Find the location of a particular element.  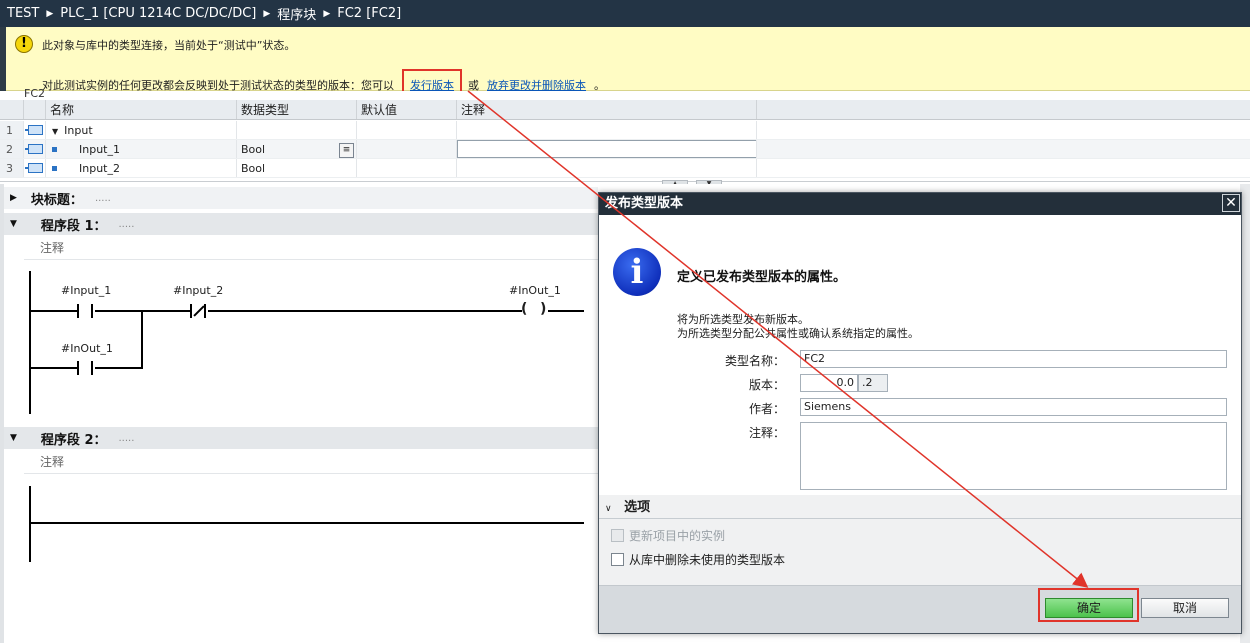

row-number: 2 is located at coordinates (12, 149).